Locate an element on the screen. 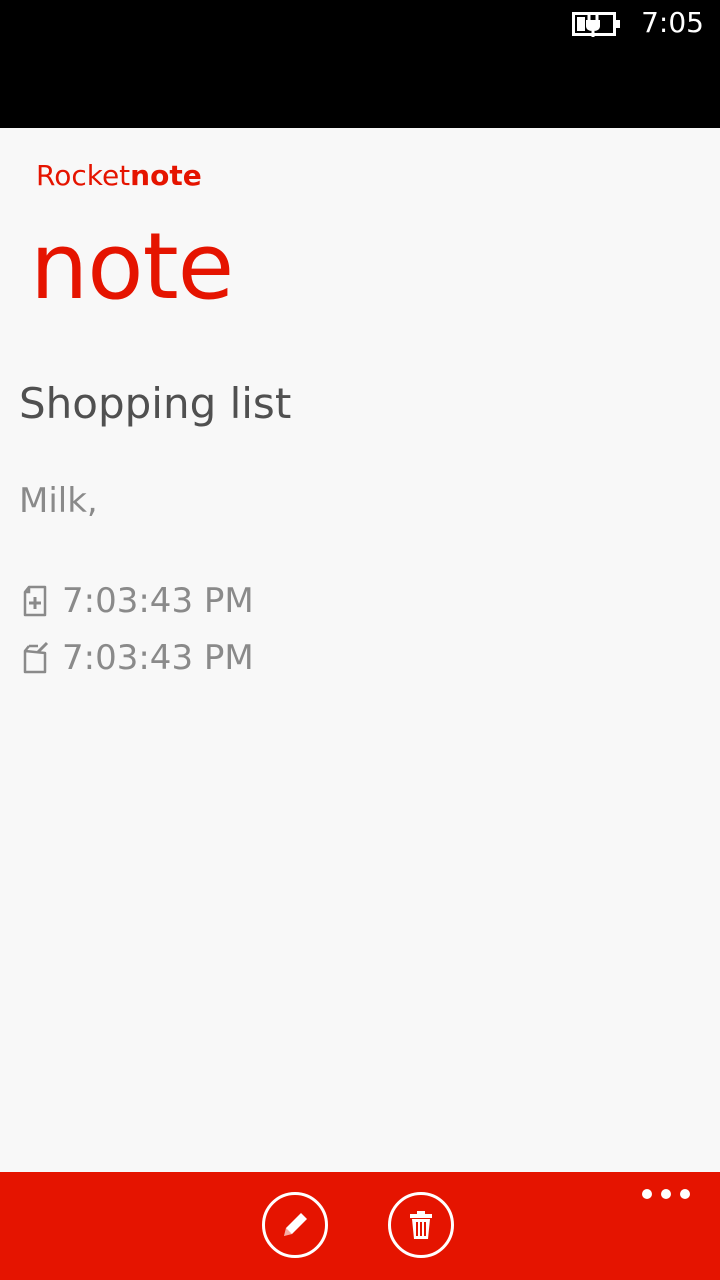  app-name: Rocketnote is located at coordinates (119, 176).